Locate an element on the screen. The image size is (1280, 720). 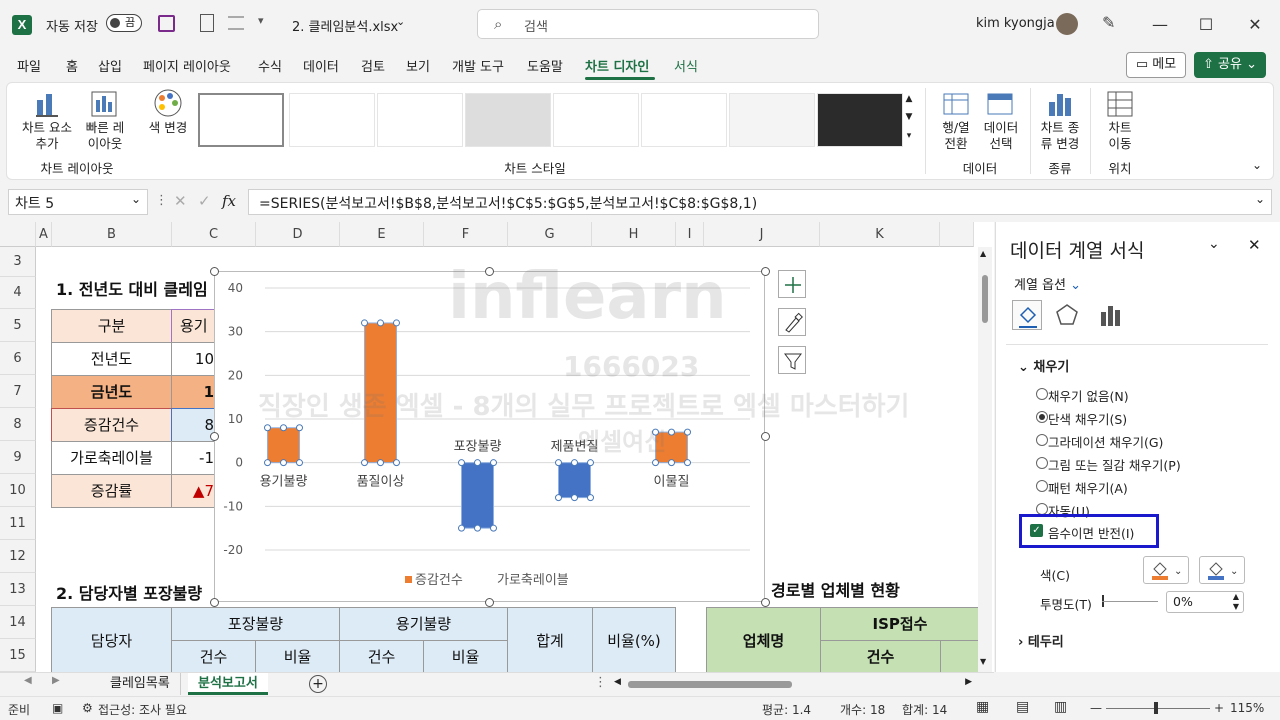
radio-picture-fill is located at coordinates (1042, 463).